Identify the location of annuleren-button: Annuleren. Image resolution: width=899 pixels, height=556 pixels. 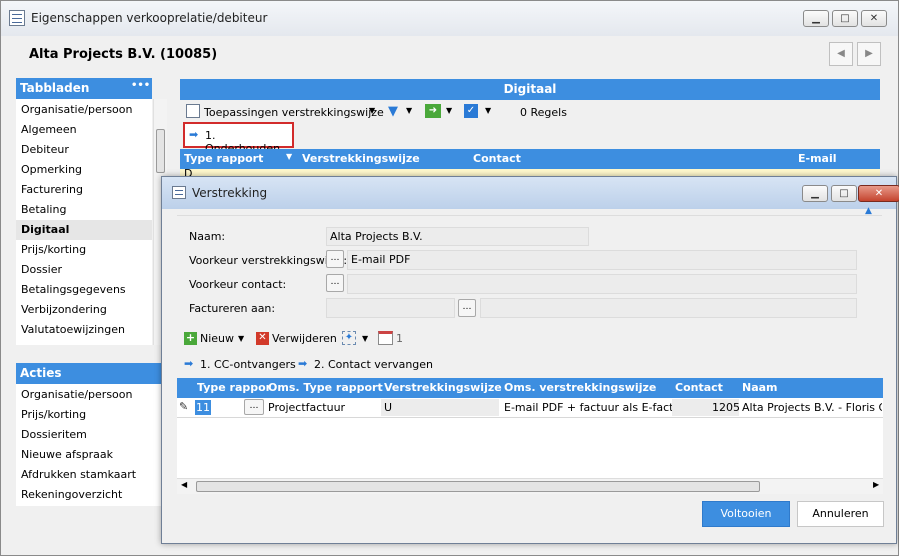
(840, 514).